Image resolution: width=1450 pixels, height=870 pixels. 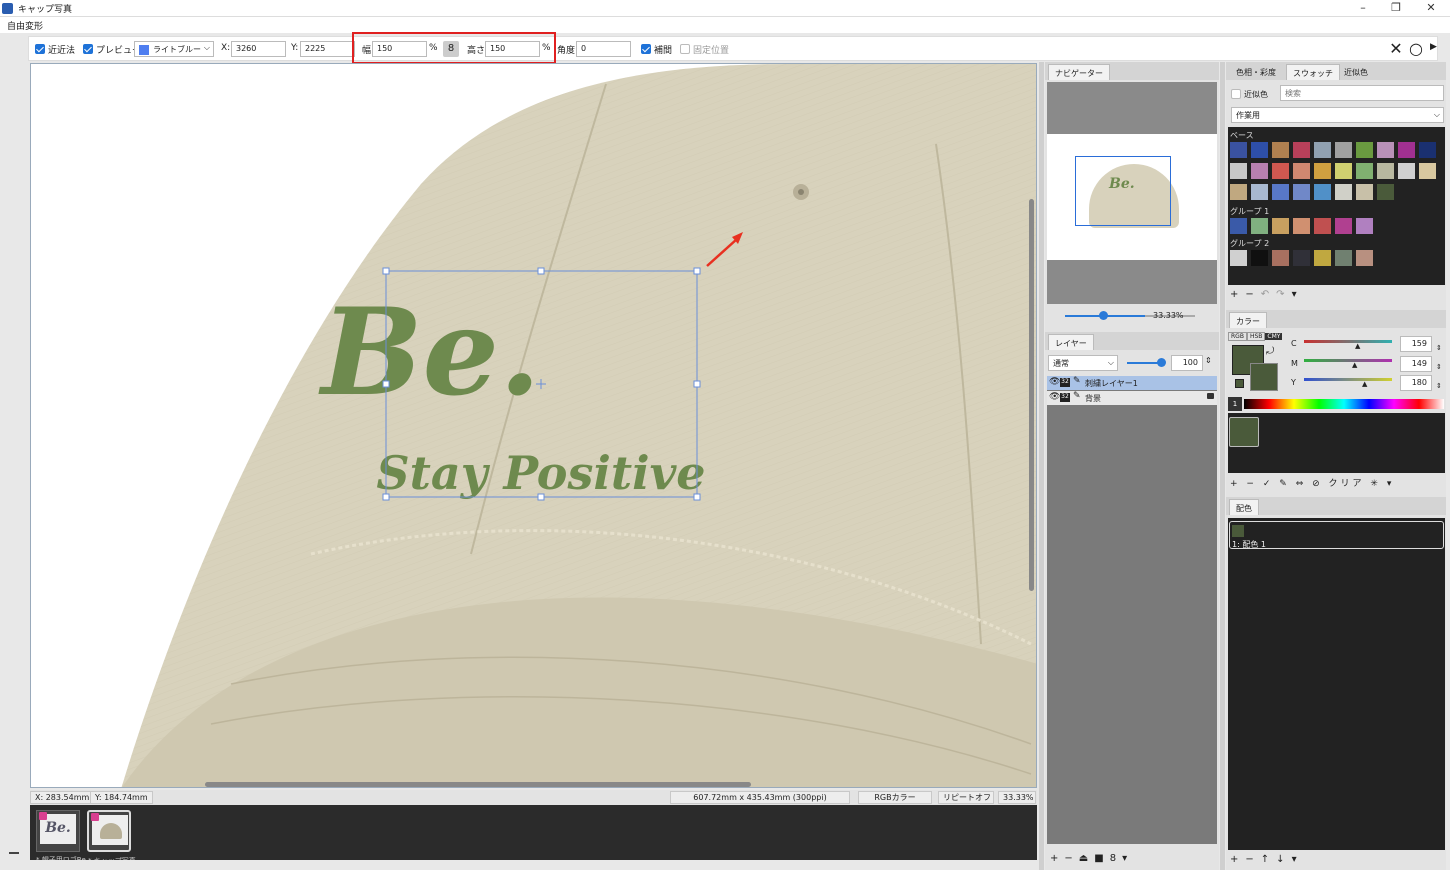 What do you see at coordinates (1237, 294) in the screenshot?
I see `add-swatch-button: +` at bounding box center [1237, 294].